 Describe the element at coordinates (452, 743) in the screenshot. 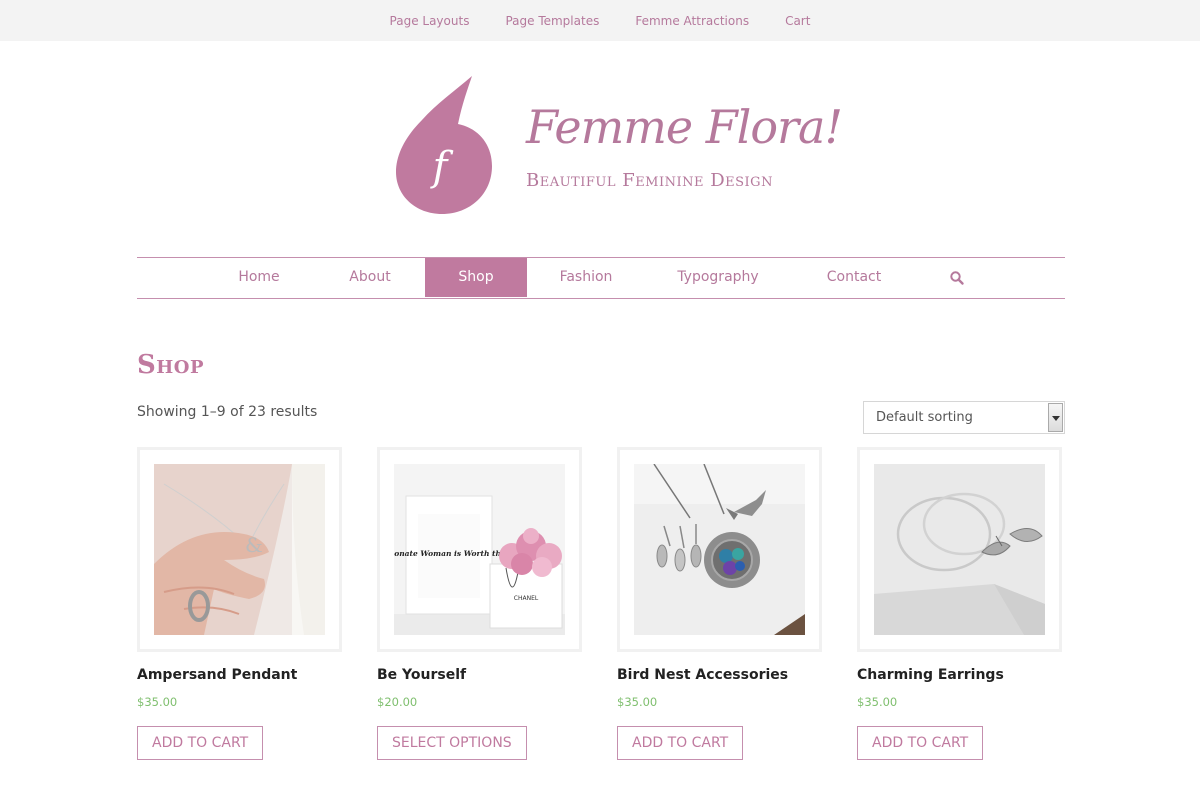

I see `select-options-button: SELECT OPTIONS` at that location.